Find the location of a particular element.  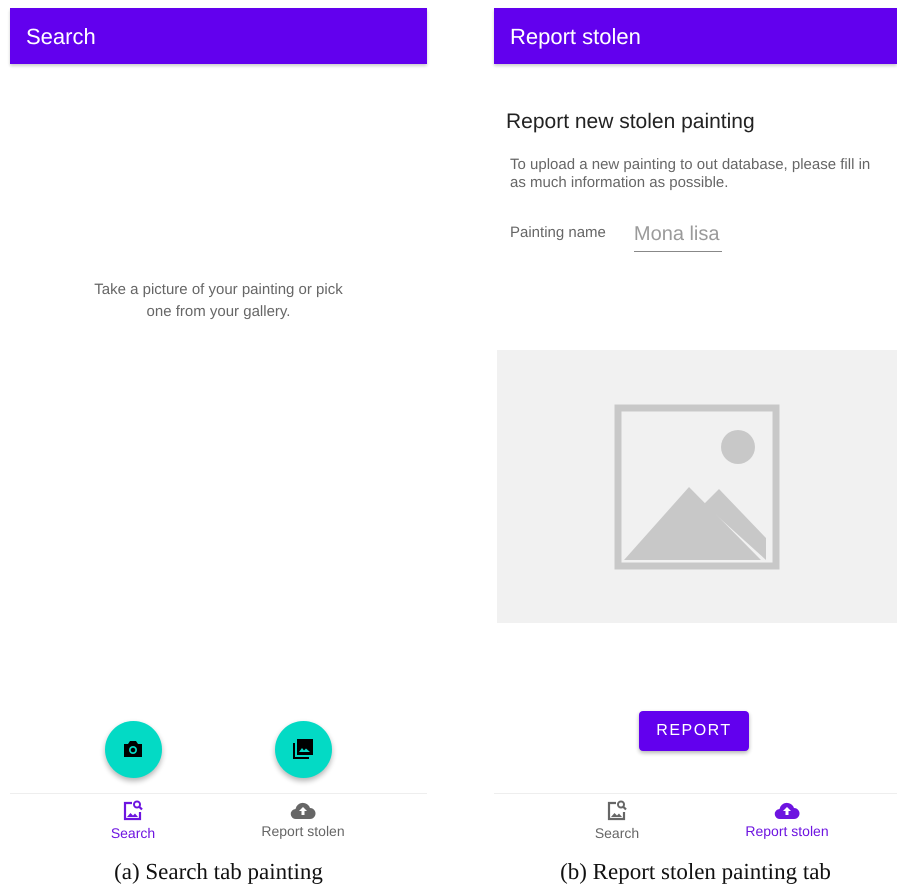

photo-library-icon is located at coordinates (303, 749).